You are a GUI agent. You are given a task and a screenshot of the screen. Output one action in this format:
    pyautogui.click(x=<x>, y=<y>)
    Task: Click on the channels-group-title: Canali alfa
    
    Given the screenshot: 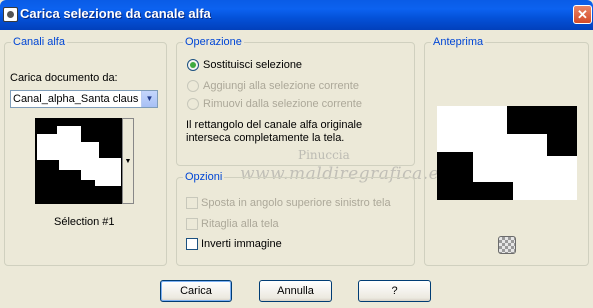 What is the action you would take?
    pyautogui.click(x=39, y=42)
    